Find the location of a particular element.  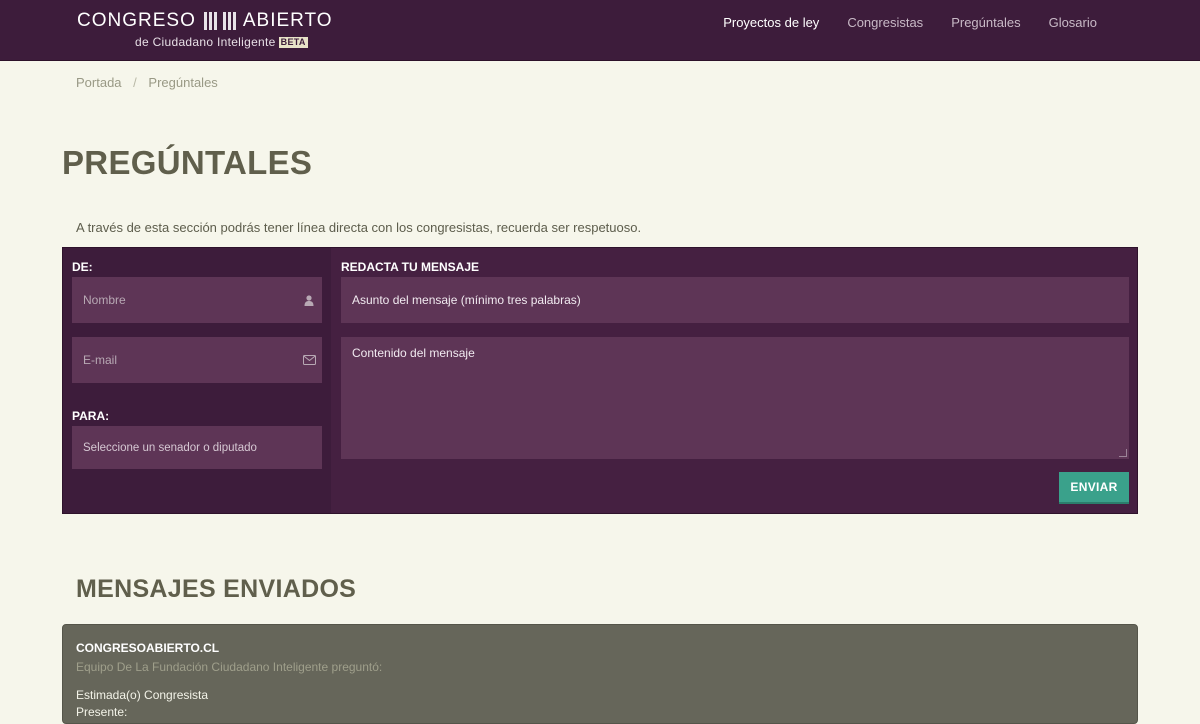

envelope-icon is located at coordinates (309, 360).